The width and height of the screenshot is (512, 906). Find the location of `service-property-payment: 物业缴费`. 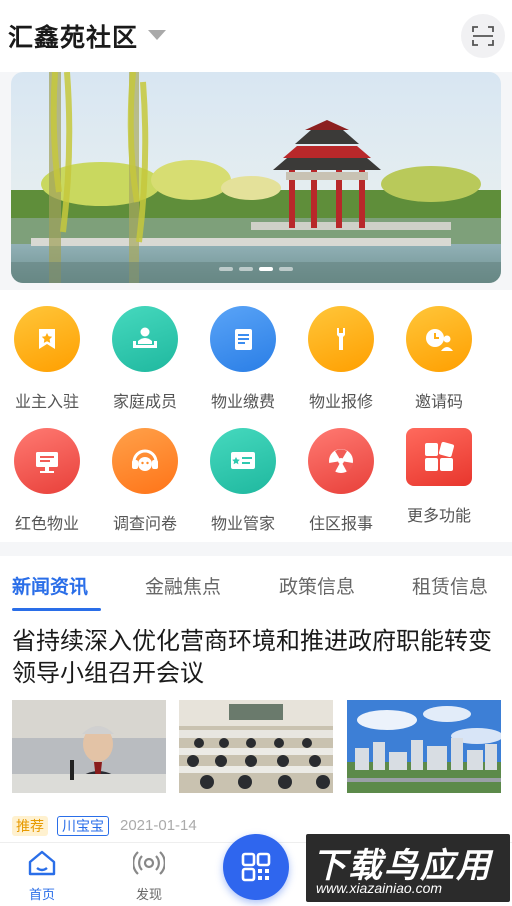

service-property-payment: 物业缴费 is located at coordinates (243, 359).